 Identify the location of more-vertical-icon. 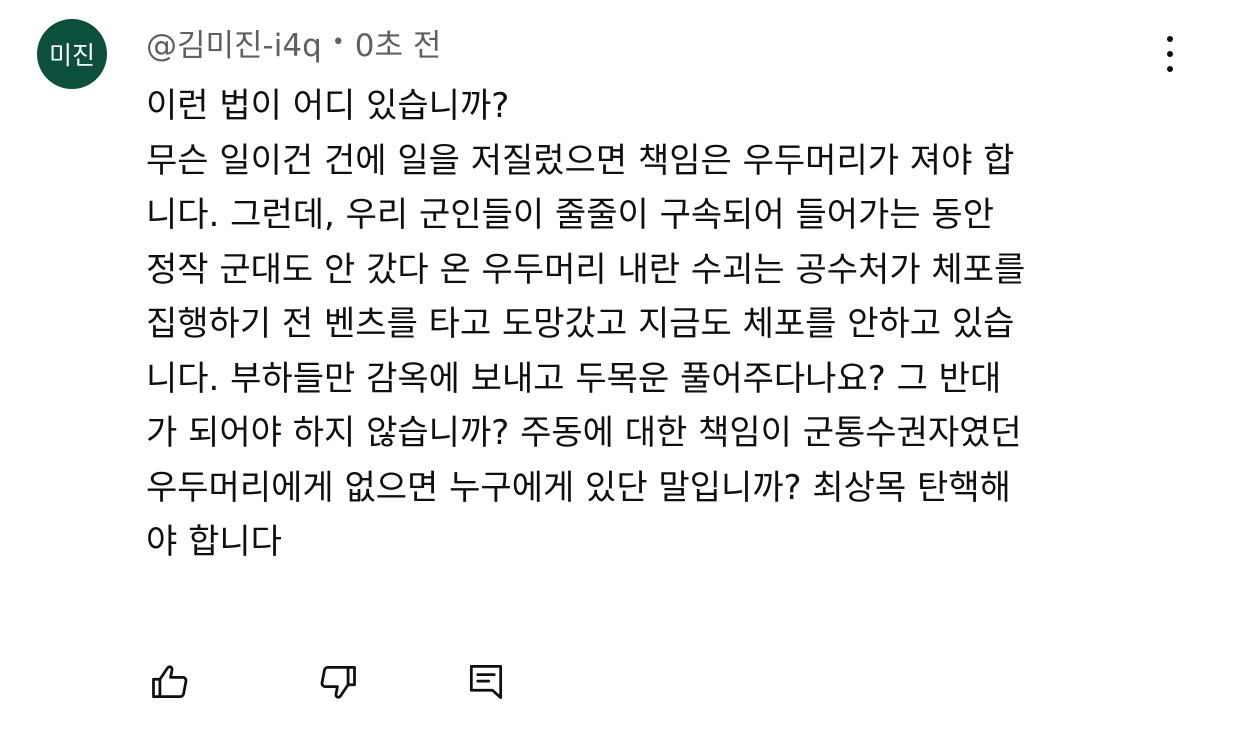
(1170, 54).